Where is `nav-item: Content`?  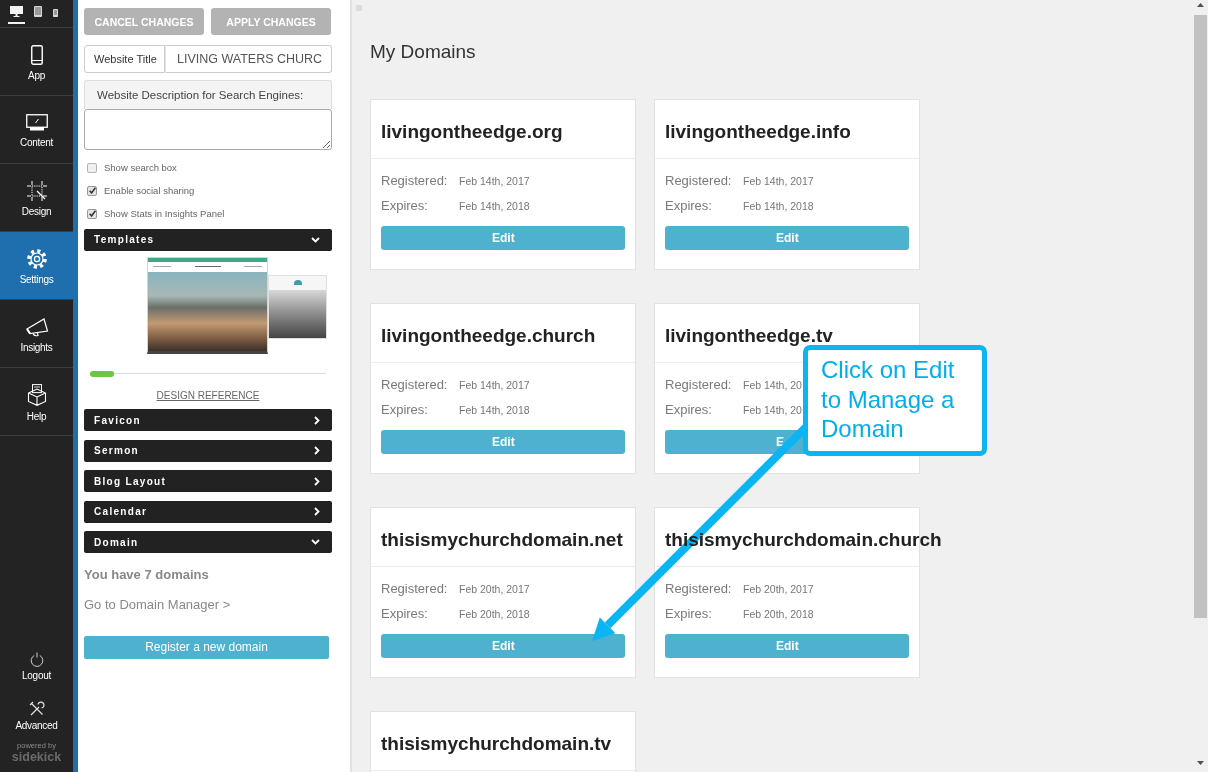 nav-item: Content is located at coordinates (36, 130).